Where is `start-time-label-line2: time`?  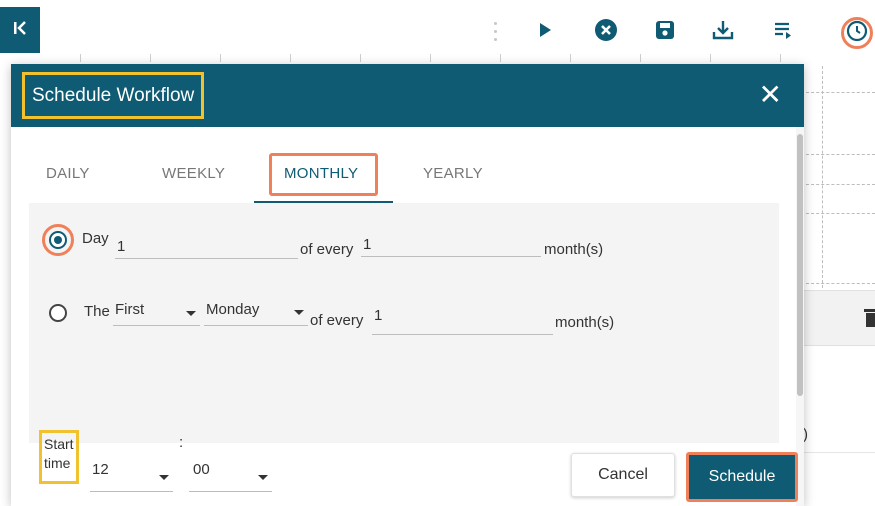
start-time-label-line2: time is located at coordinates (57, 463).